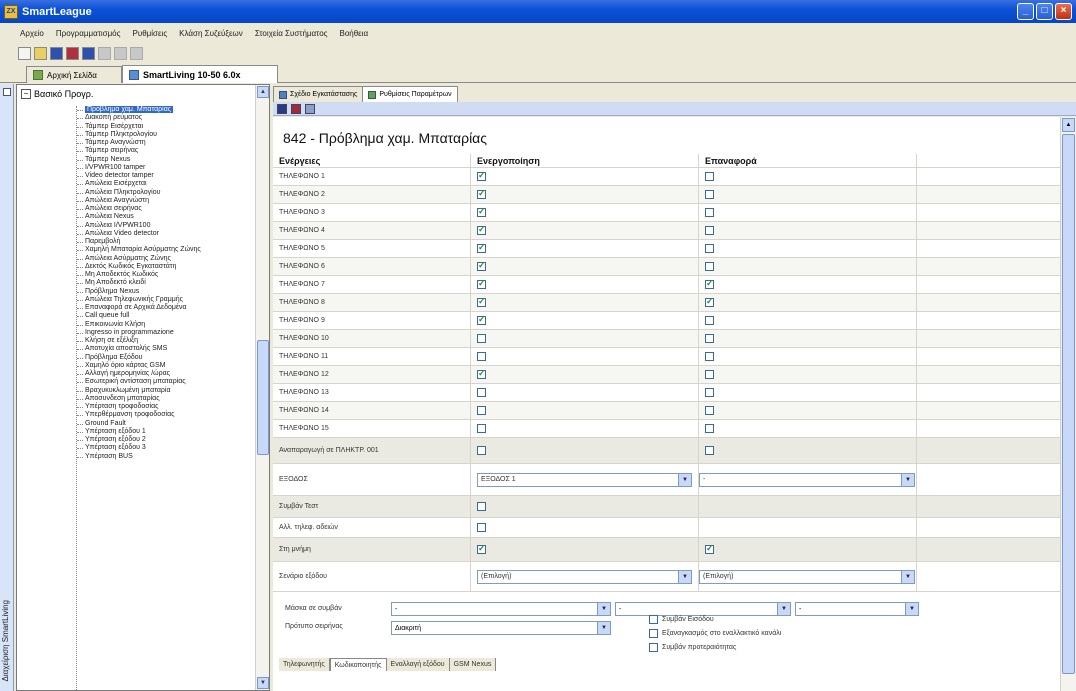 The height and width of the screenshot is (691, 1076). What do you see at coordinates (170, 193) in the screenshot?
I see `tree-item: Απώλεια Πληκτρολογίου` at bounding box center [170, 193].